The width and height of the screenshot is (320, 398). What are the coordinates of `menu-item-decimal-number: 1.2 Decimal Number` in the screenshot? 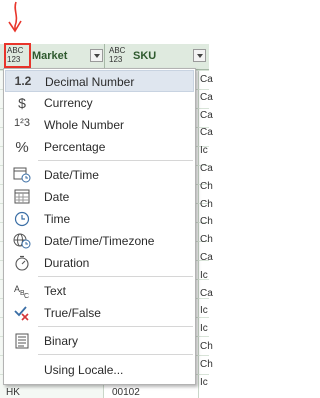 It's located at (99, 81).